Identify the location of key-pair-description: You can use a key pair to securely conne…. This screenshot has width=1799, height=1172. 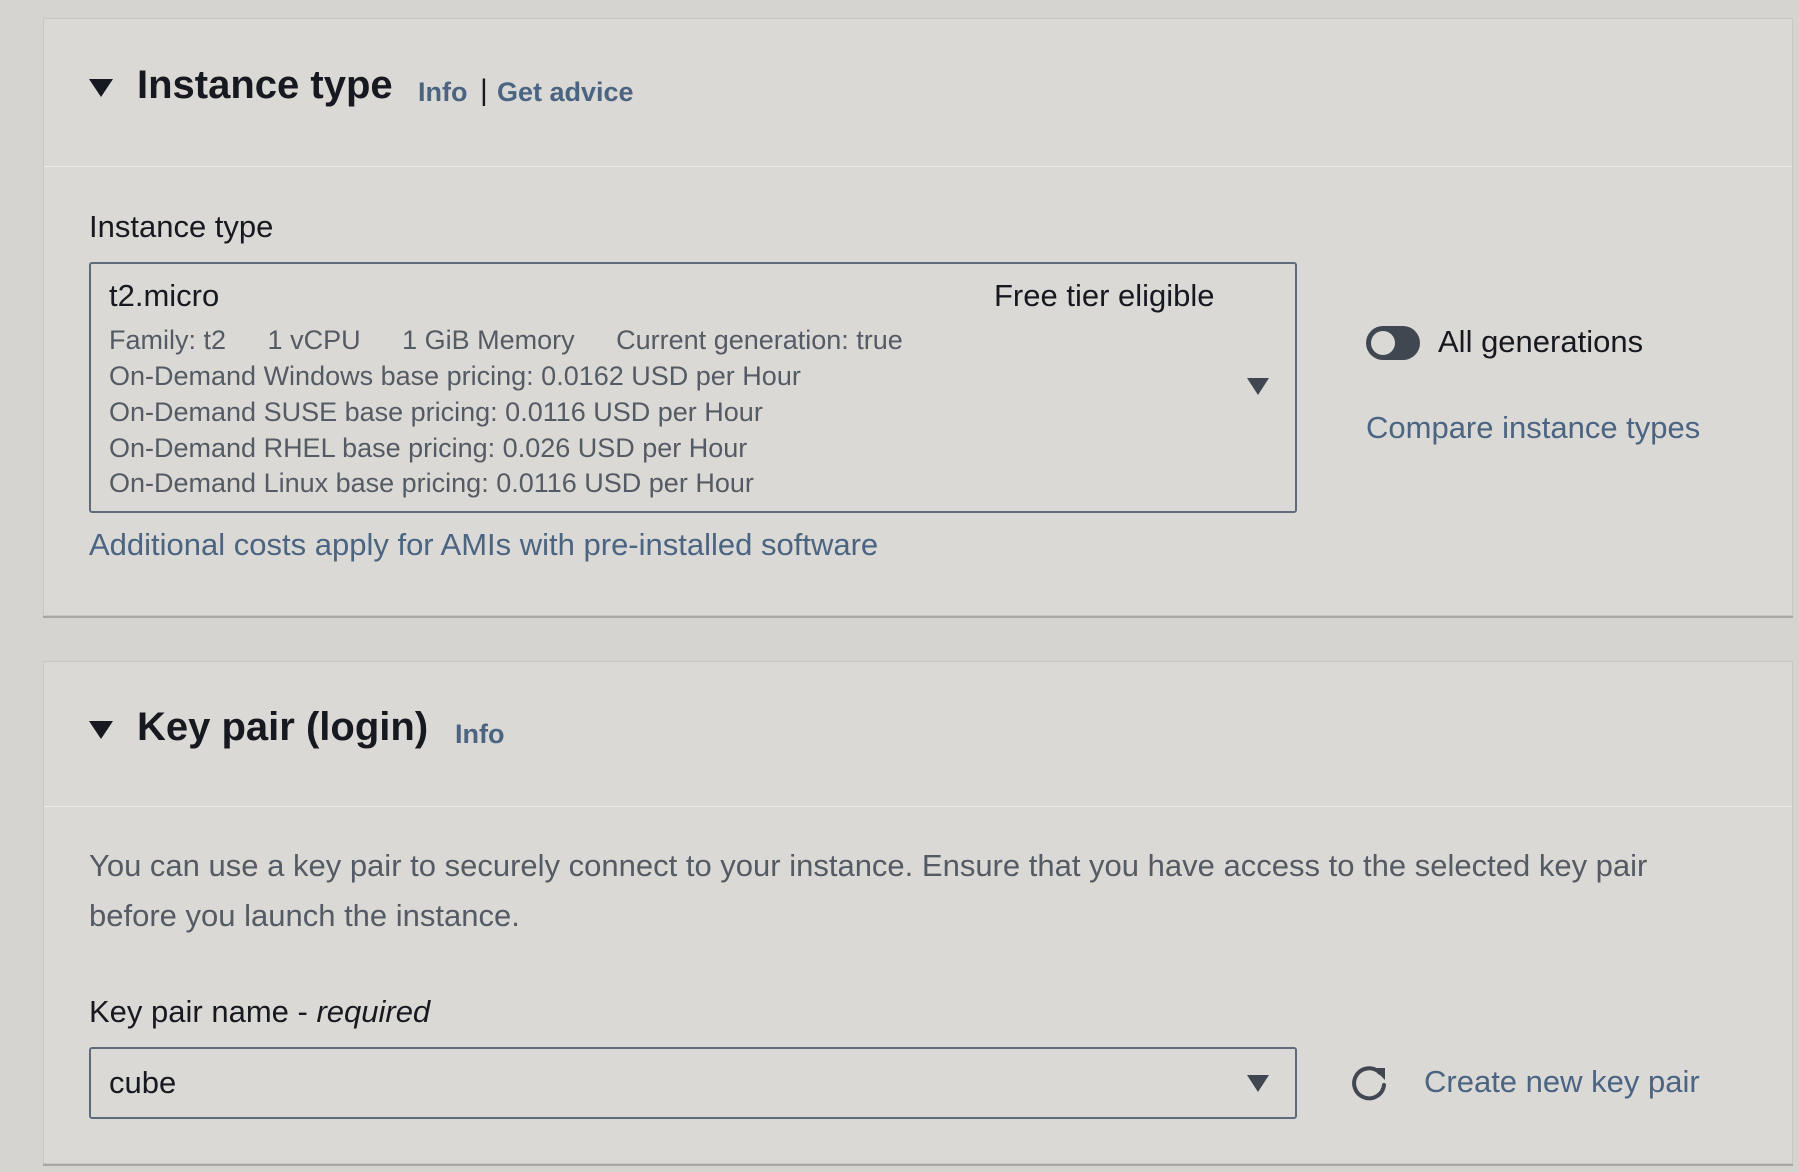
(868, 890).